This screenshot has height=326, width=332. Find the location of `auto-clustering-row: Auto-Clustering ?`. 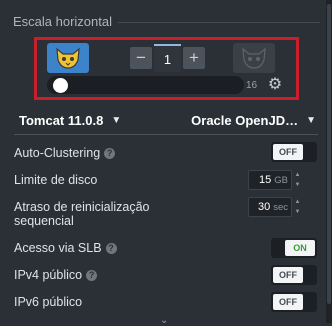

auto-clustering-row: Auto-Clustering ? is located at coordinates (65, 153).